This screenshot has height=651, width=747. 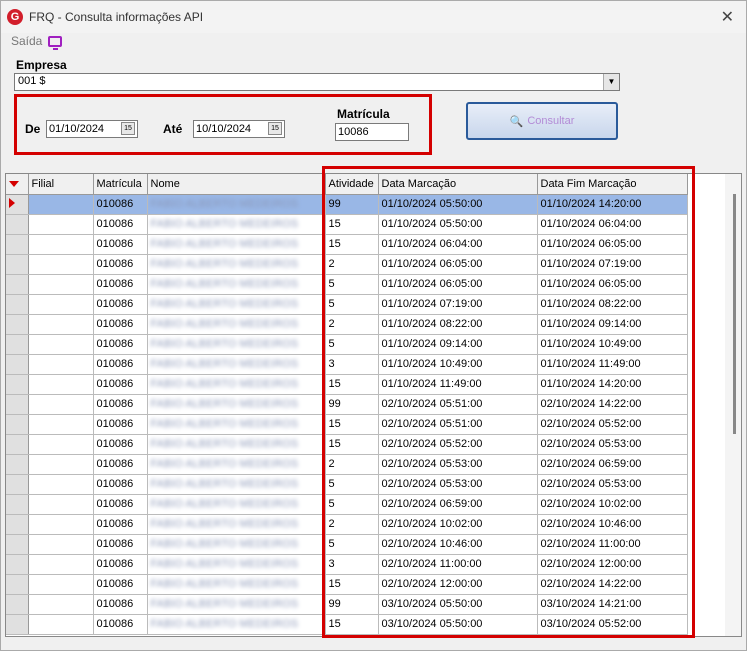 What do you see at coordinates (612, 564) in the screenshot?
I see `cell-data-fim-marcacao: 02/10/2024 12:00:00` at bounding box center [612, 564].